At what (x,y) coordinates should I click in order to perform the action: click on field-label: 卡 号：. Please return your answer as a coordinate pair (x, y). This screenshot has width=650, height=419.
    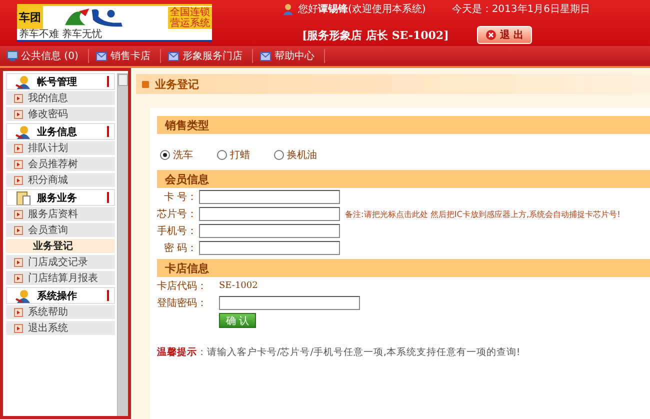
    Looking at the image, I should click on (179, 197).